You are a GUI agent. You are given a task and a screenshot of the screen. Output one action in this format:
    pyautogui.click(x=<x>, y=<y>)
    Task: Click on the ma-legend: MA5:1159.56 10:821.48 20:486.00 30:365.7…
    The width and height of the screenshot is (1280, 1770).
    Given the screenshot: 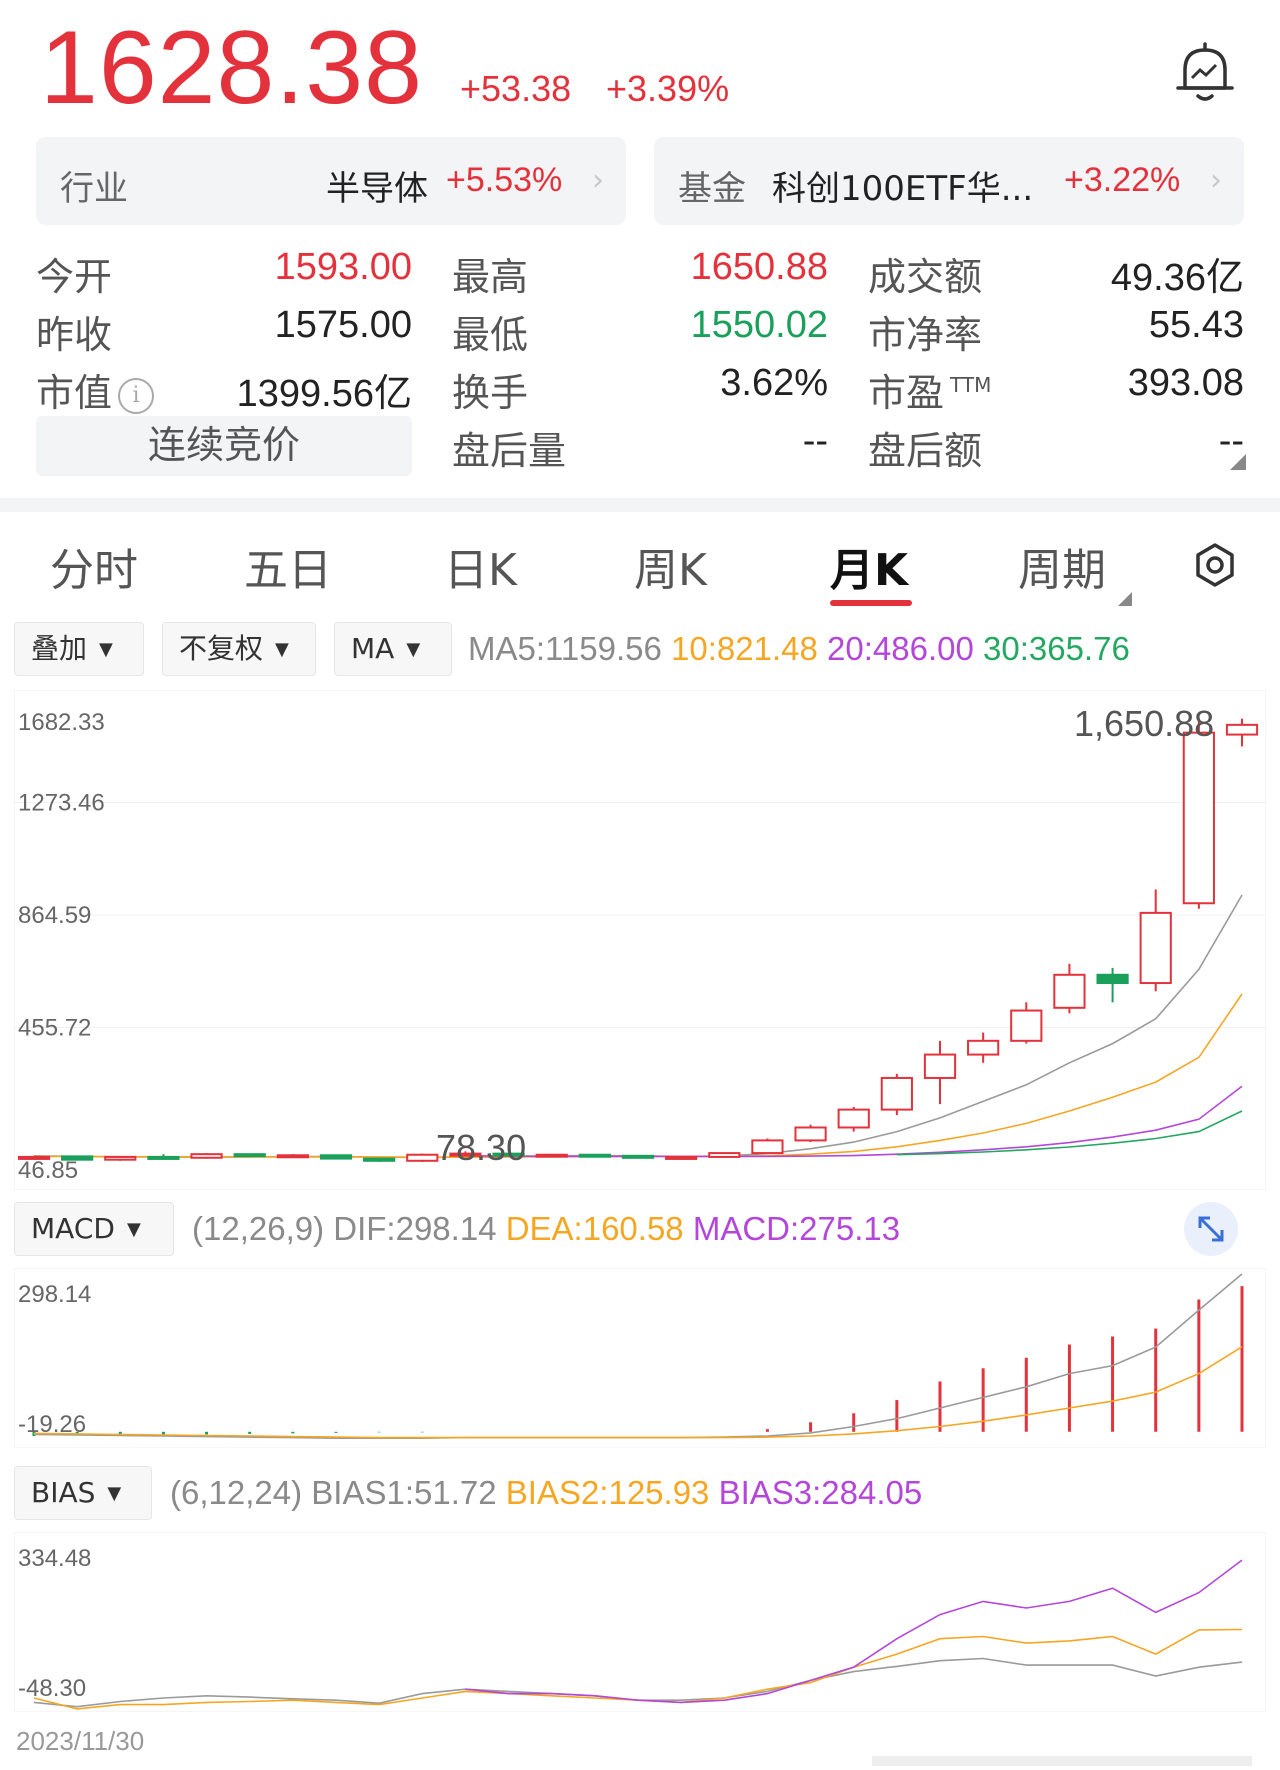 What is the action you would take?
    pyautogui.click(x=799, y=649)
    